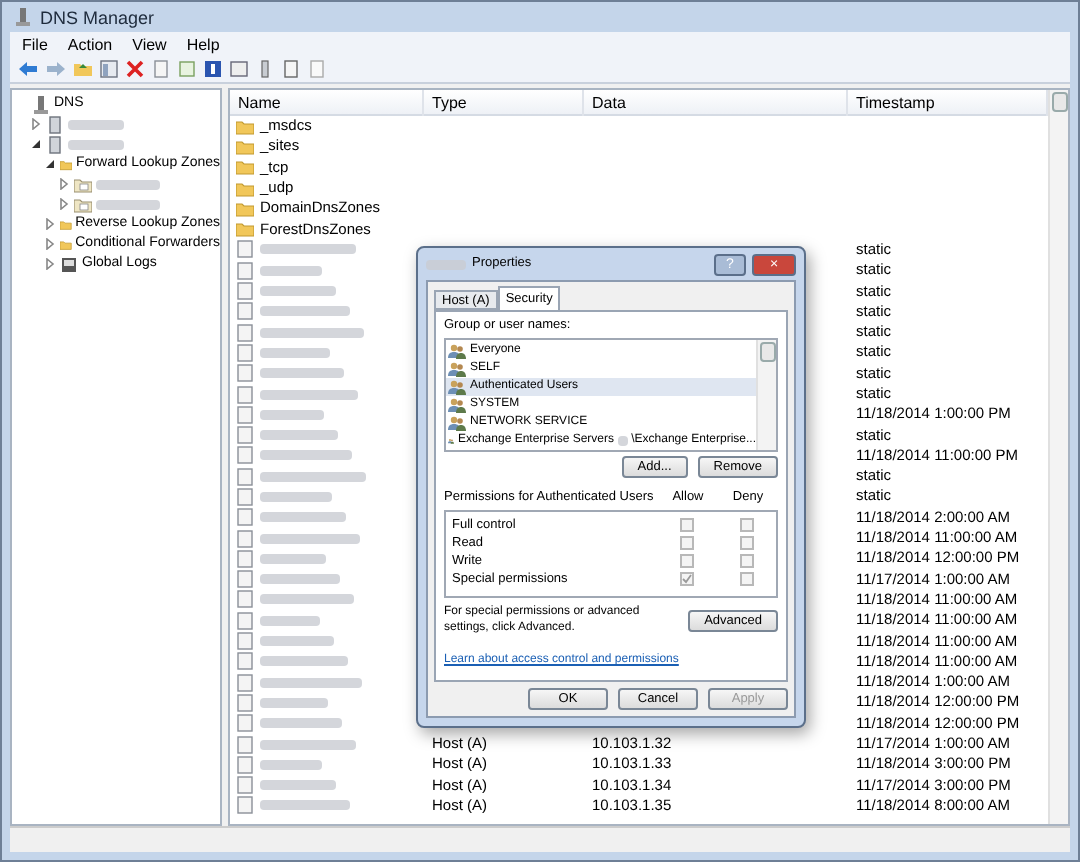  What do you see at coordinates (716, 103) in the screenshot?
I see `column-header: Data` at bounding box center [716, 103].